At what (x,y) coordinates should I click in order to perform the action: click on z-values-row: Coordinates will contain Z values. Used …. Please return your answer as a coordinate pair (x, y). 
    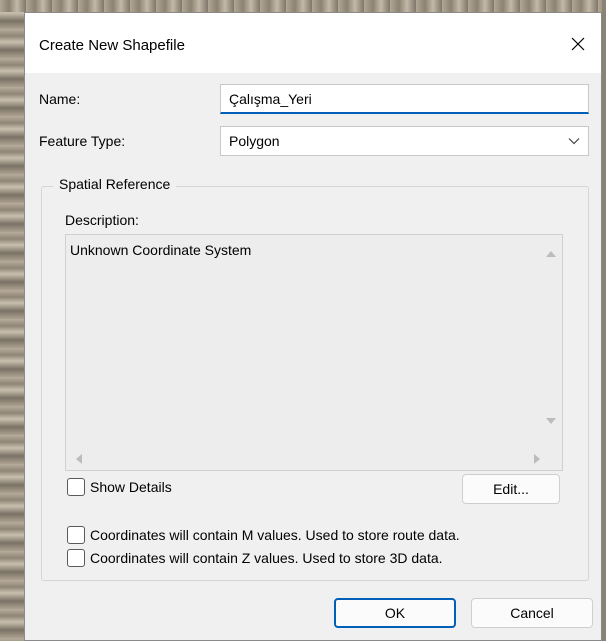
    Looking at the image, I should click on (255, 558).